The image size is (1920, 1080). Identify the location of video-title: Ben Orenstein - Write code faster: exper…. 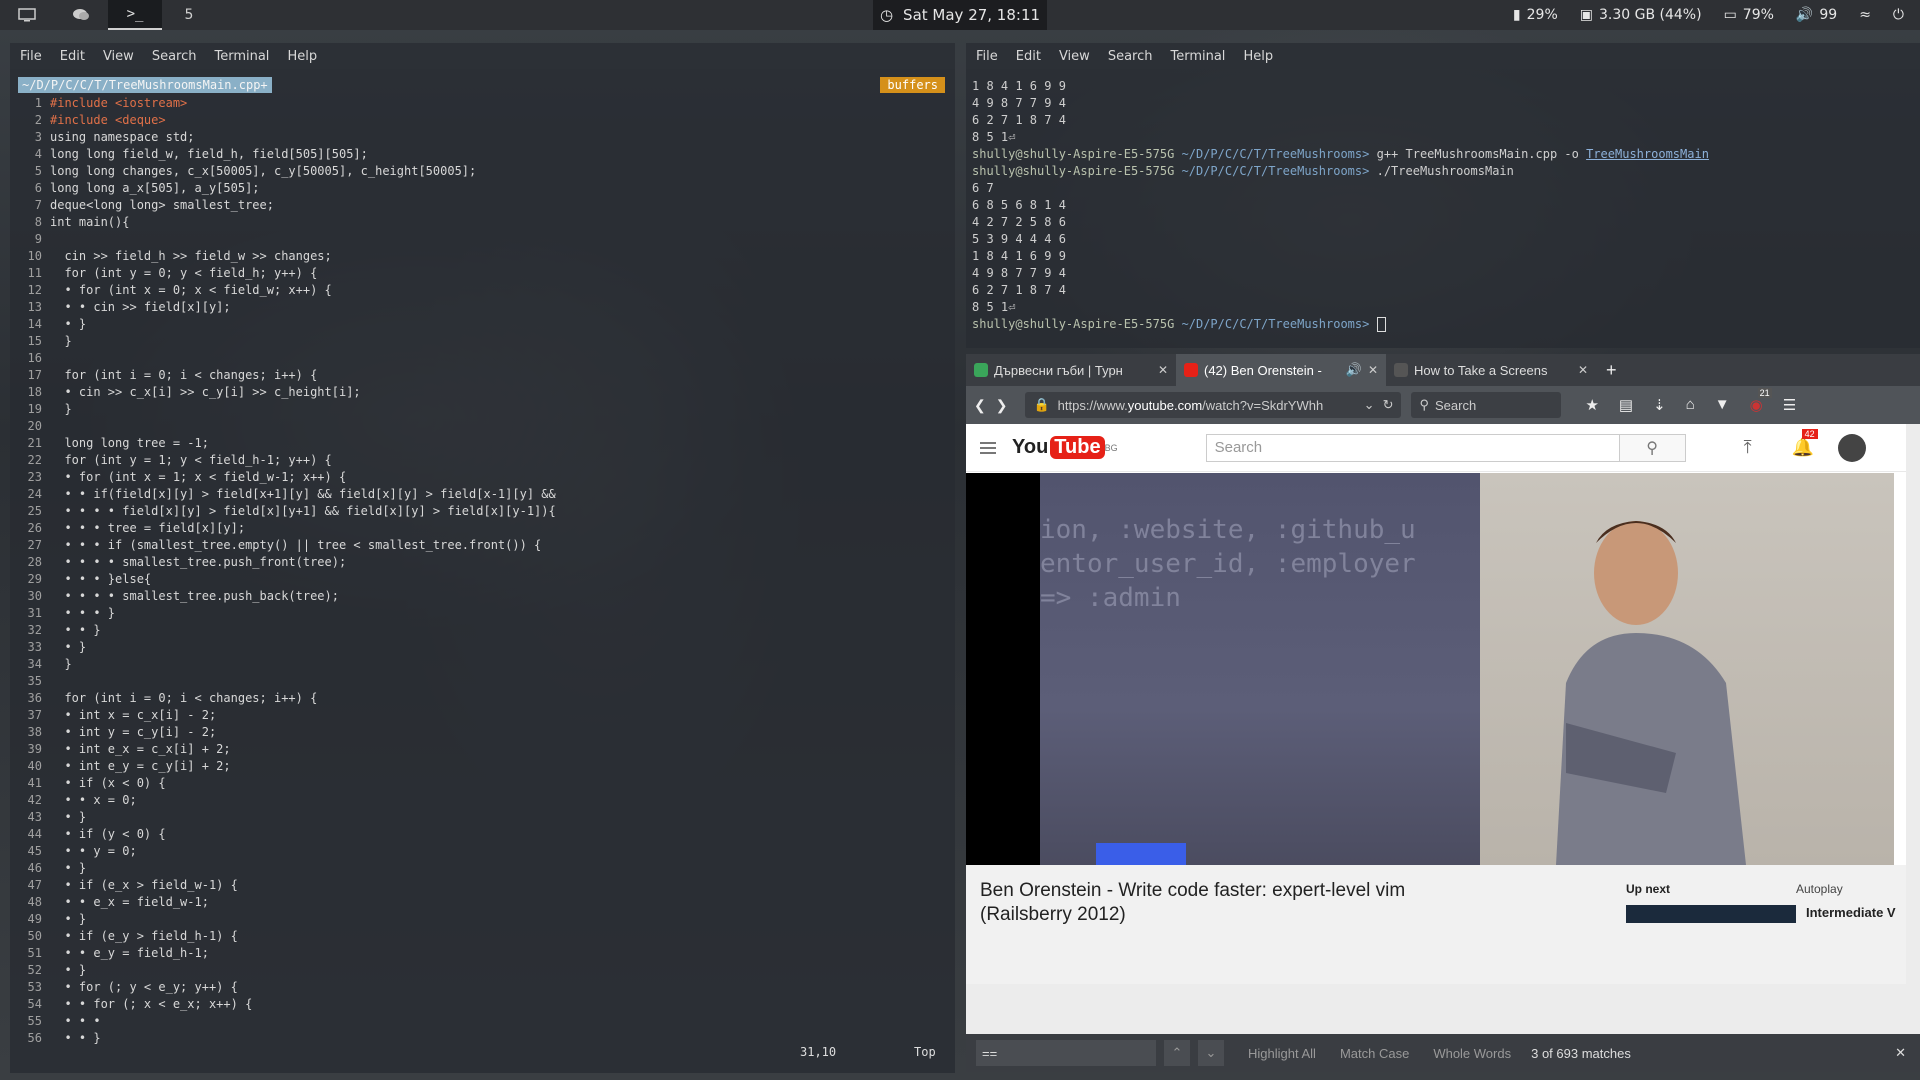
(1230, 903).